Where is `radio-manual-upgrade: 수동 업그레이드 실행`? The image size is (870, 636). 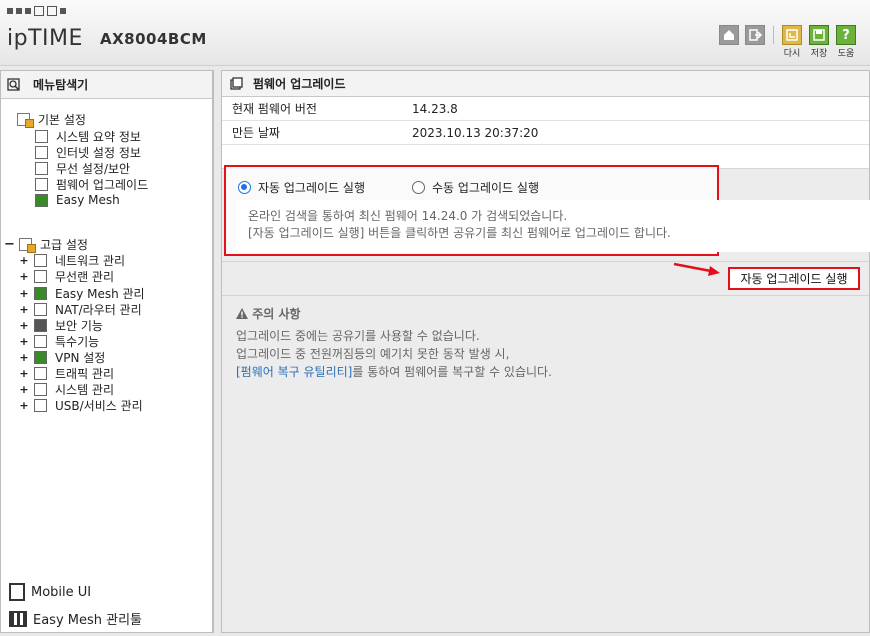
radio-manual-upgrade: 수동 업그레이드 실행 is located at coordinates (475, 187).